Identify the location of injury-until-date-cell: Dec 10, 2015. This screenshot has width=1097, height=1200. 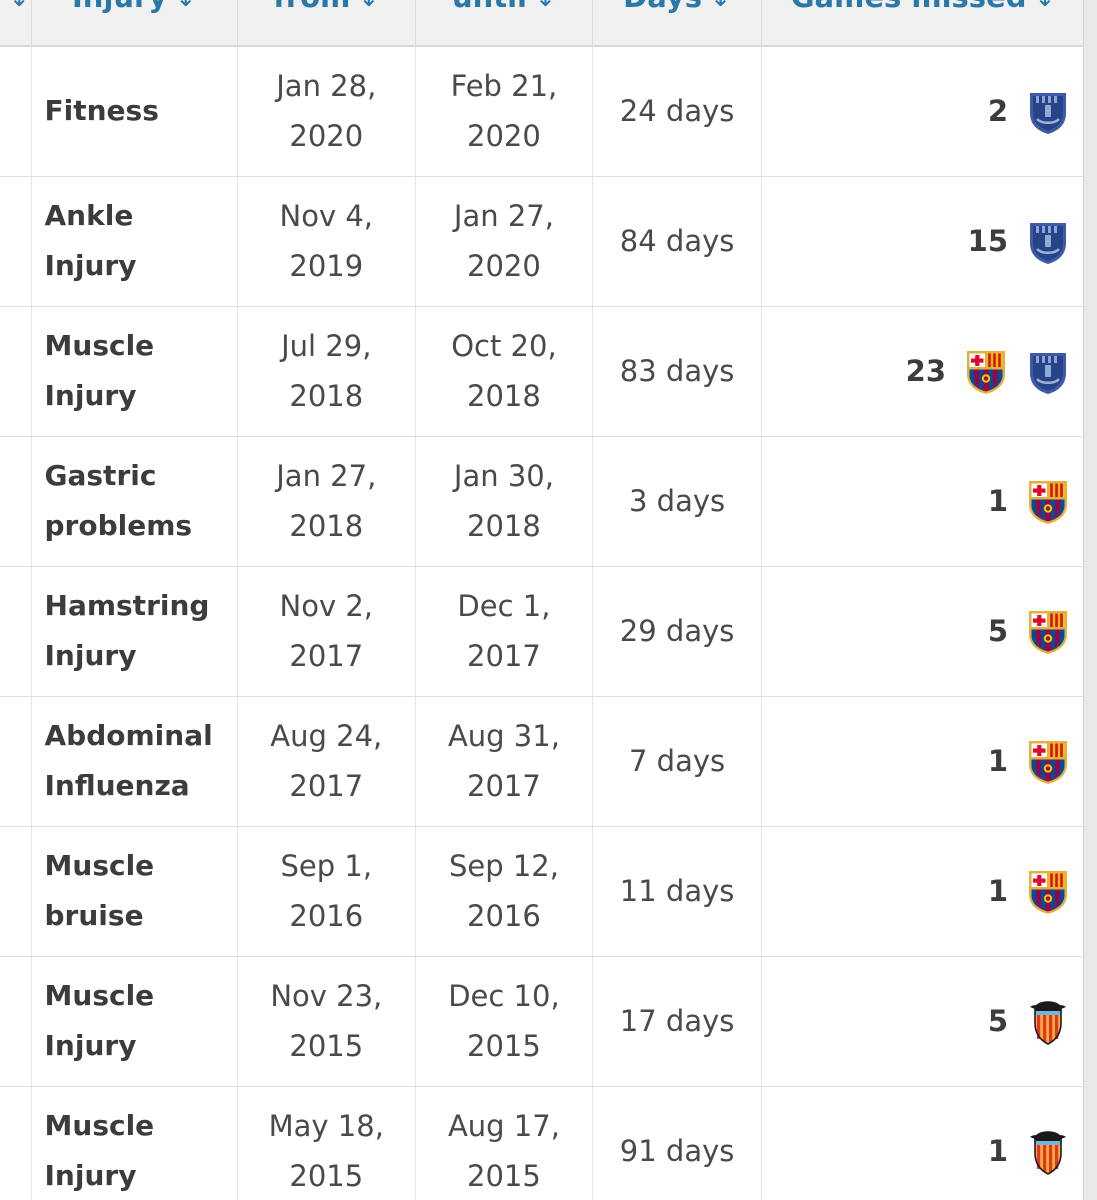
(504, 1021).